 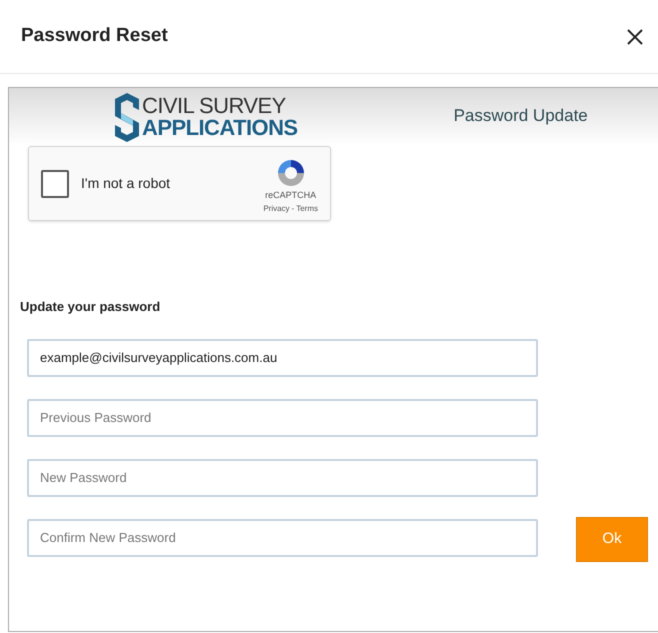 What do you see at coordinates (635, 37) in the screenshot?
I see `close-button` at bounding box center [635, 37].